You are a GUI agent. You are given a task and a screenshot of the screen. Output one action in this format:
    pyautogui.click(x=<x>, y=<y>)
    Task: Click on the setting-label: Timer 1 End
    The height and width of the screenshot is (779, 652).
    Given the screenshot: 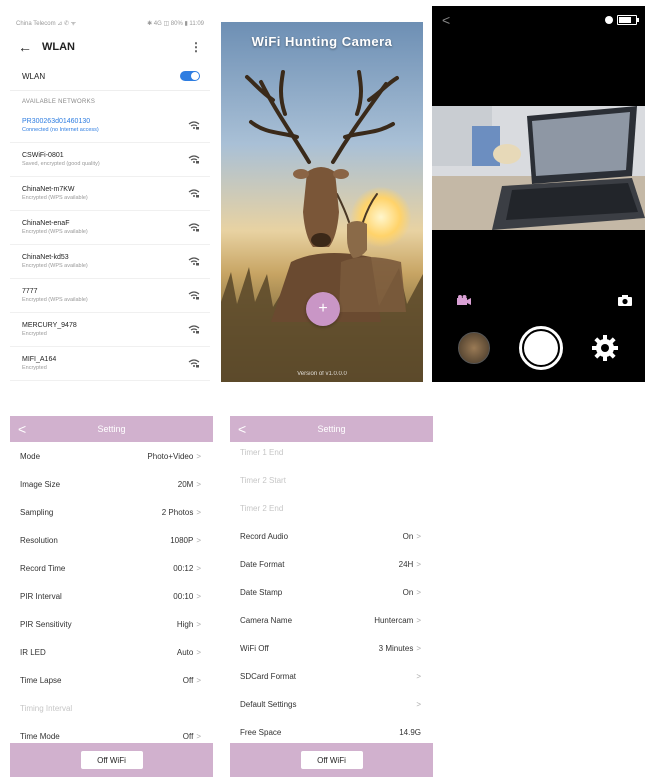 What is the action you would take?
    pyautogui.click(x=262, y=452)
    